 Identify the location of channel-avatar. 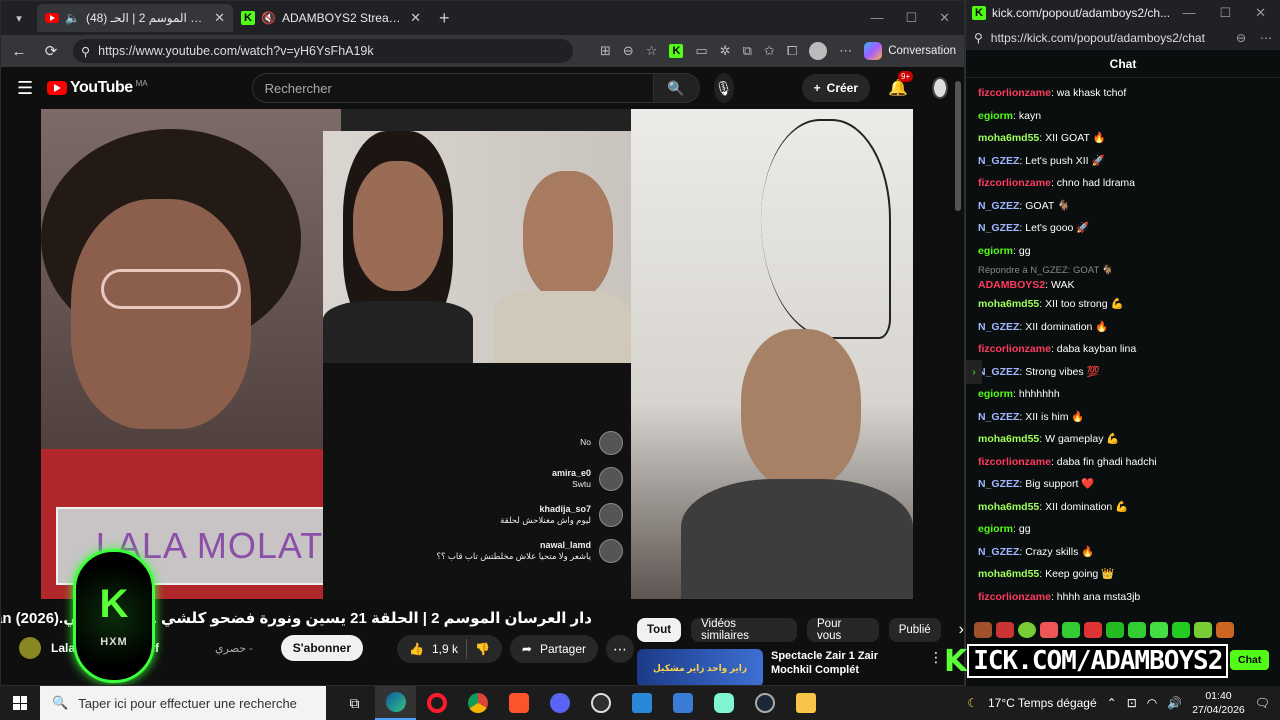
(30, 648).